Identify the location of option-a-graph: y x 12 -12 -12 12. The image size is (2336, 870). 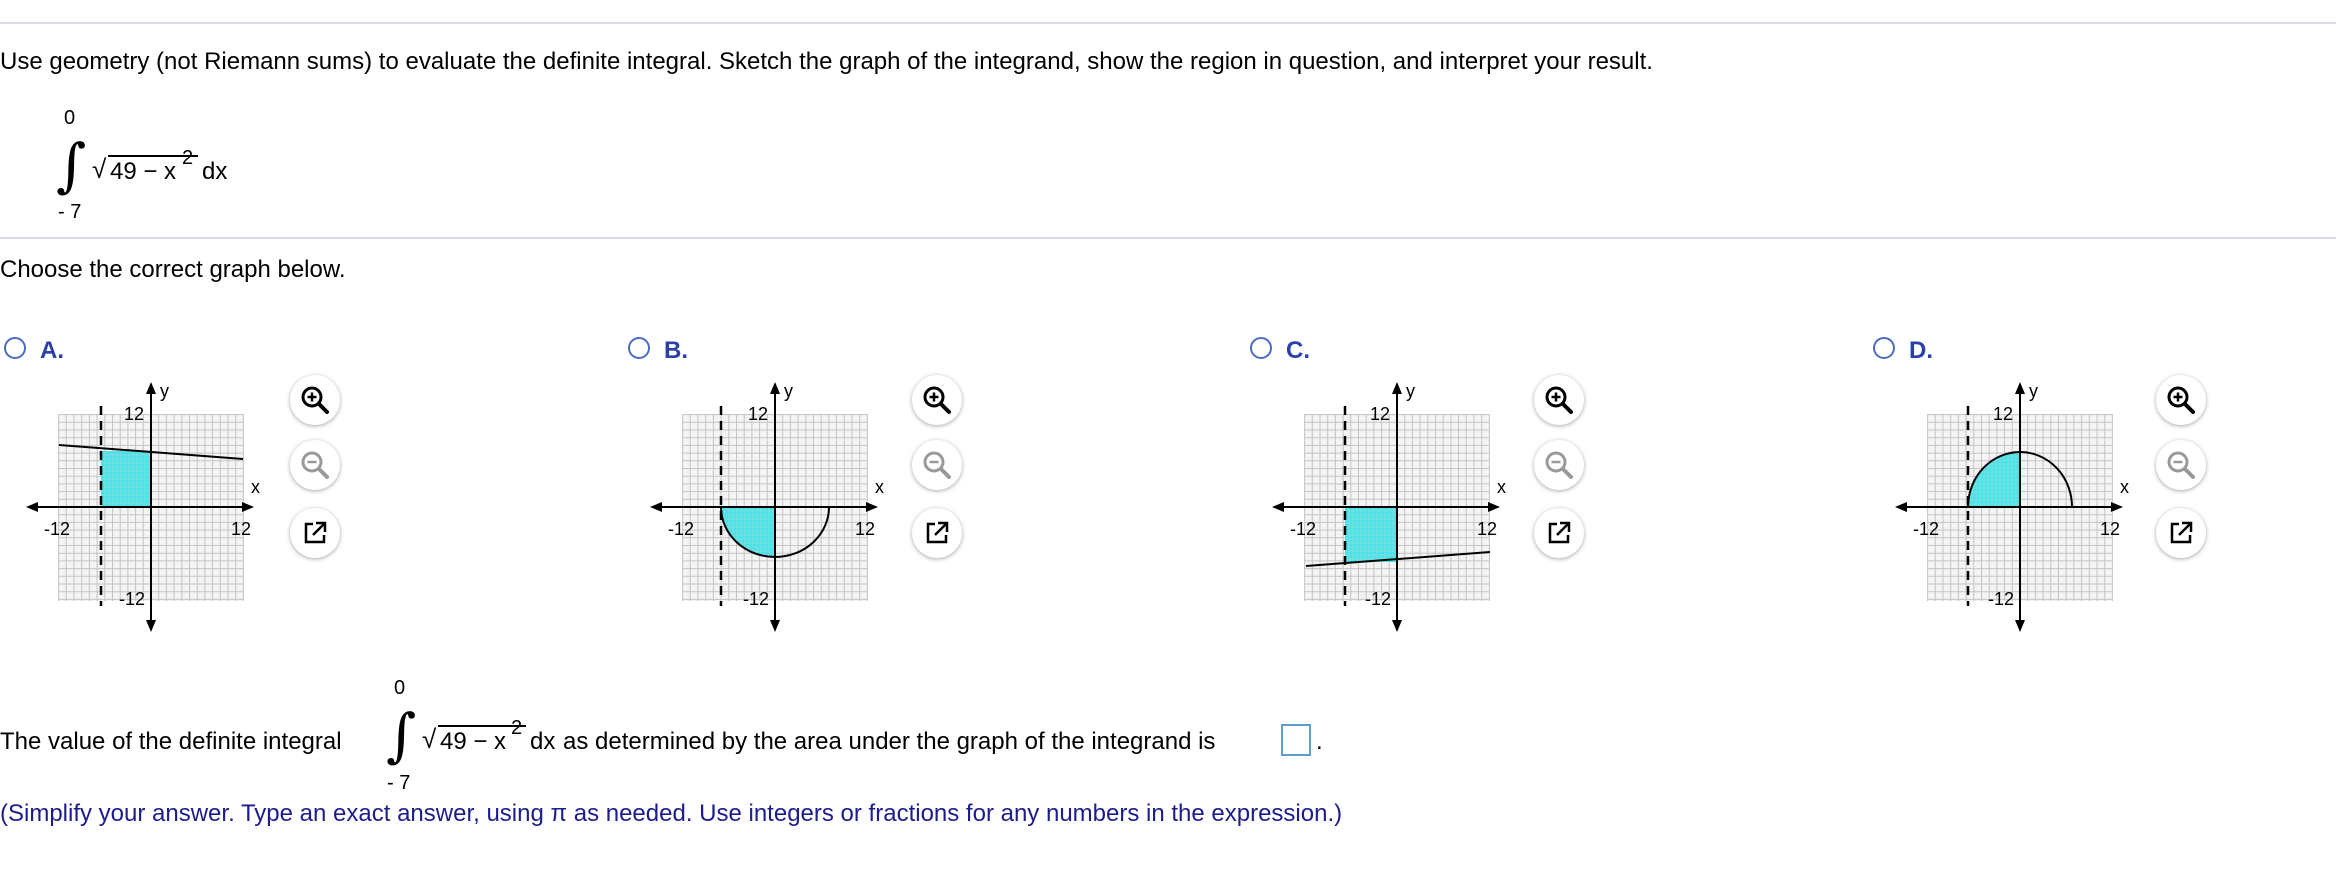
(143, 506).